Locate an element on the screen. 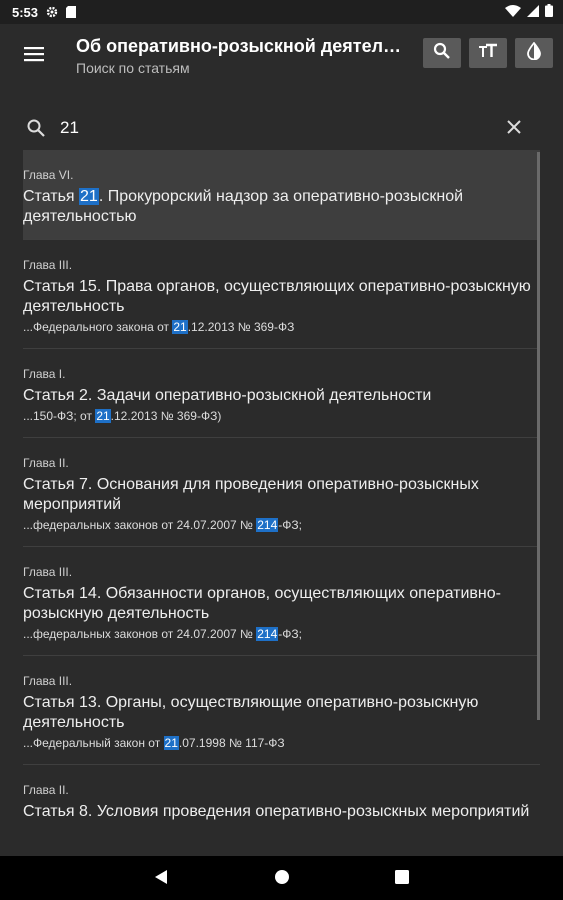 The height and width of the screenshot is (900, 563). list-scrollbar is located at coordinates (538, 436).